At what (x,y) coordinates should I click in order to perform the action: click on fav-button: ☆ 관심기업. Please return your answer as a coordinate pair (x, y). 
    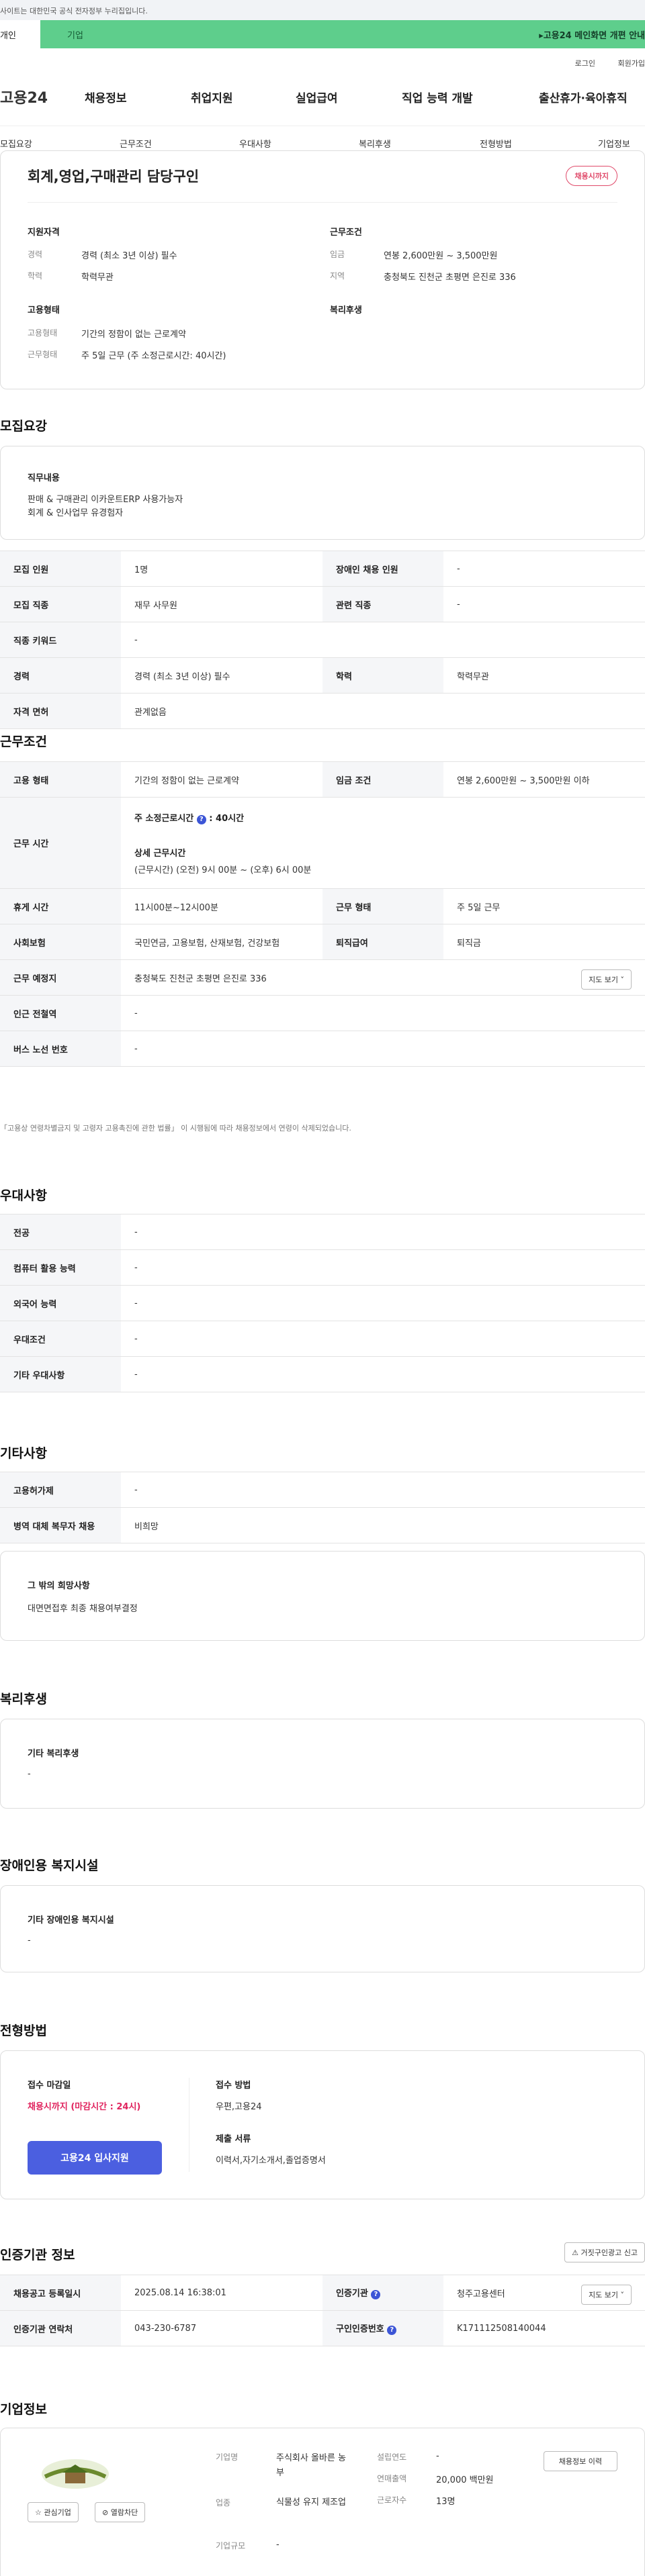
    Looking at the image, I should click on (53, 2512).